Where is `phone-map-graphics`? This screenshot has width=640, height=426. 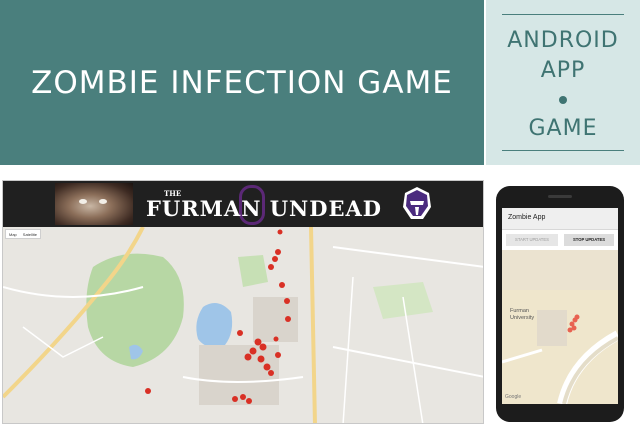
phone-map-graphics is located at coordinates (560, 327).